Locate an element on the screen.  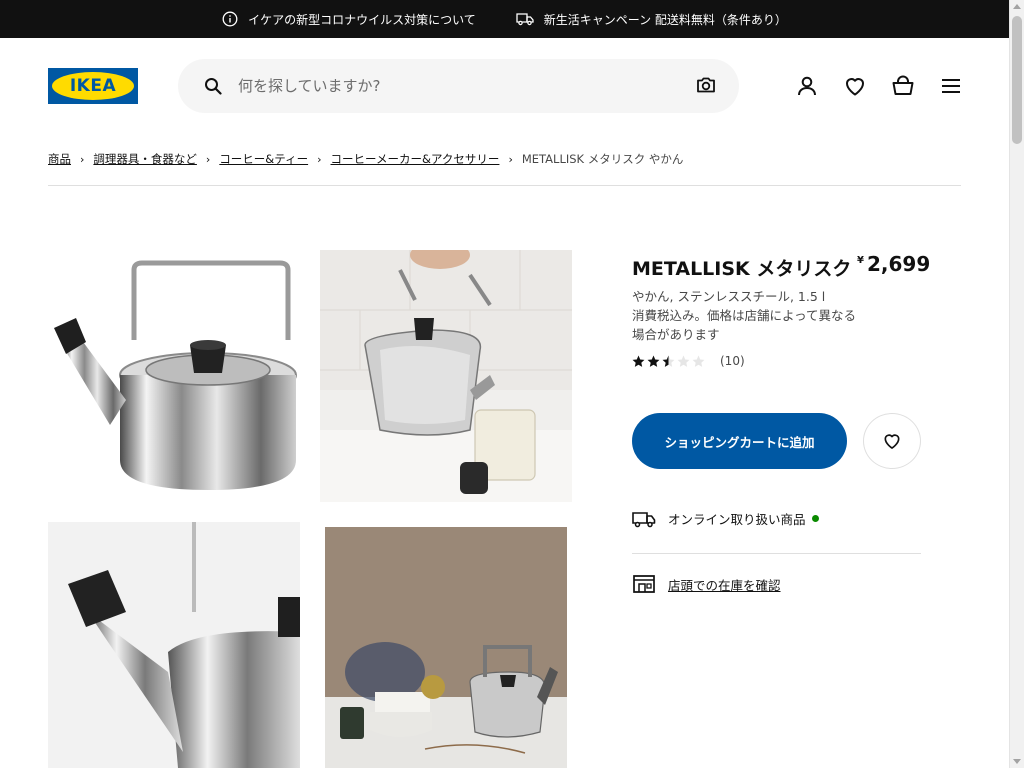
delivery-notice-link: 新生活キャンペーン 配送料無料（条件あり） is located at coordinates (651, 19).